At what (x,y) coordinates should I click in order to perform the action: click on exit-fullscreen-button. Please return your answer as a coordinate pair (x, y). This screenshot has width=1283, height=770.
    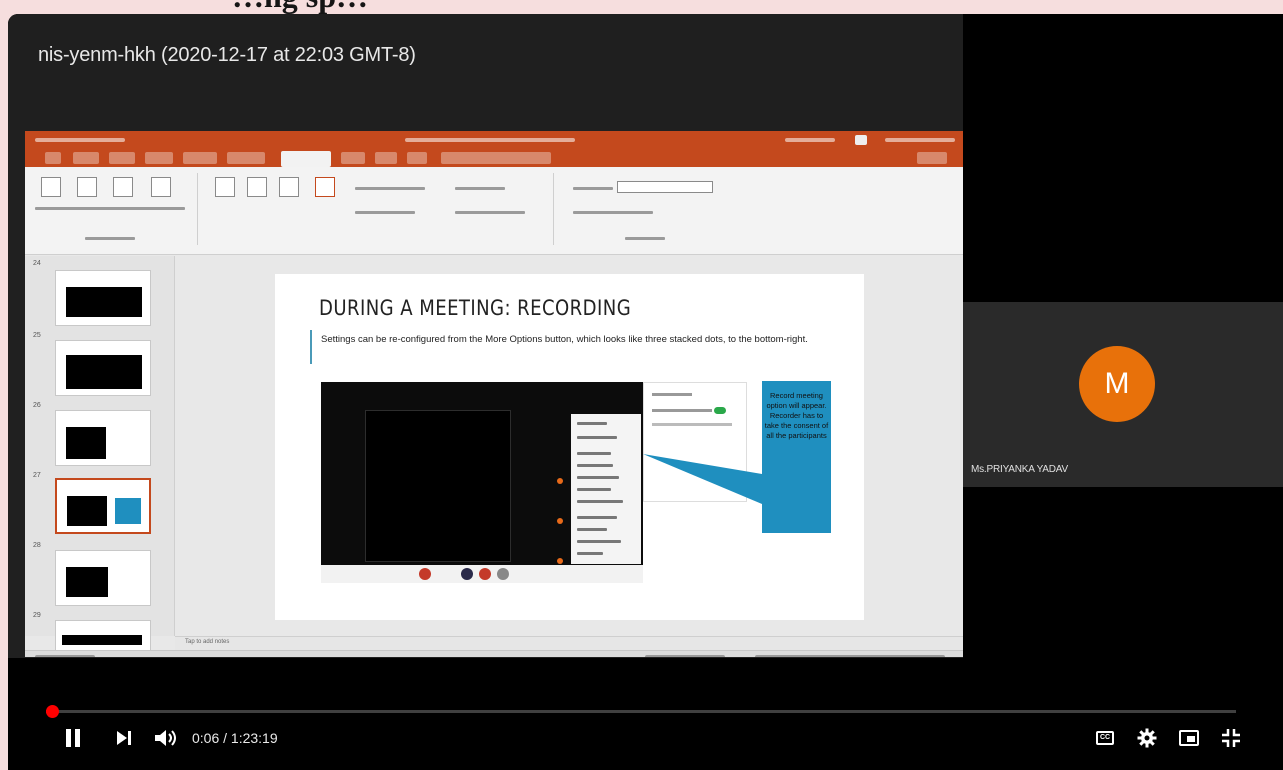
    Looking at the image, I should click on (1231, 738).